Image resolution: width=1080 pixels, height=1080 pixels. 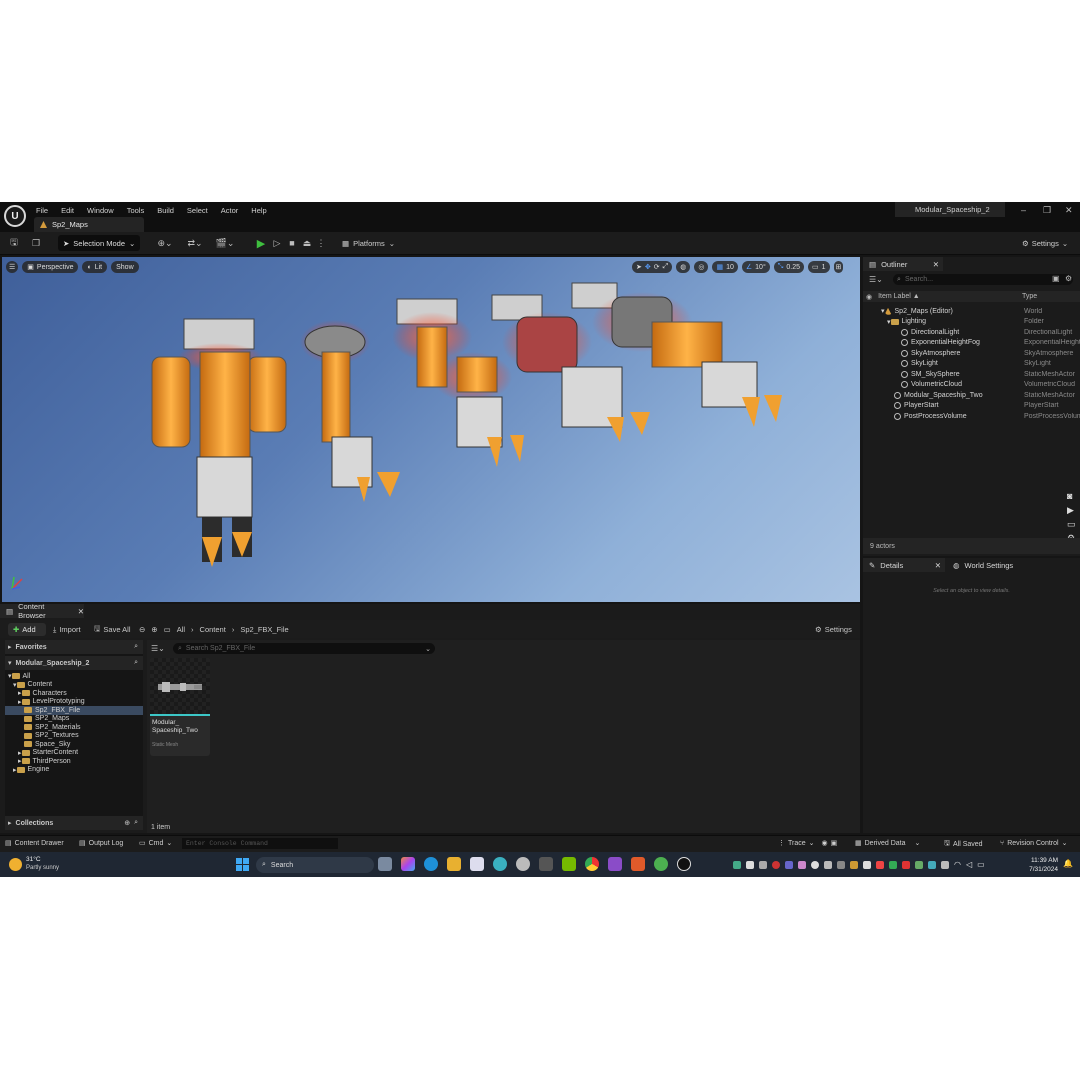 I want to click on import-button: ⤓ Import, so click(x=67, y=629).